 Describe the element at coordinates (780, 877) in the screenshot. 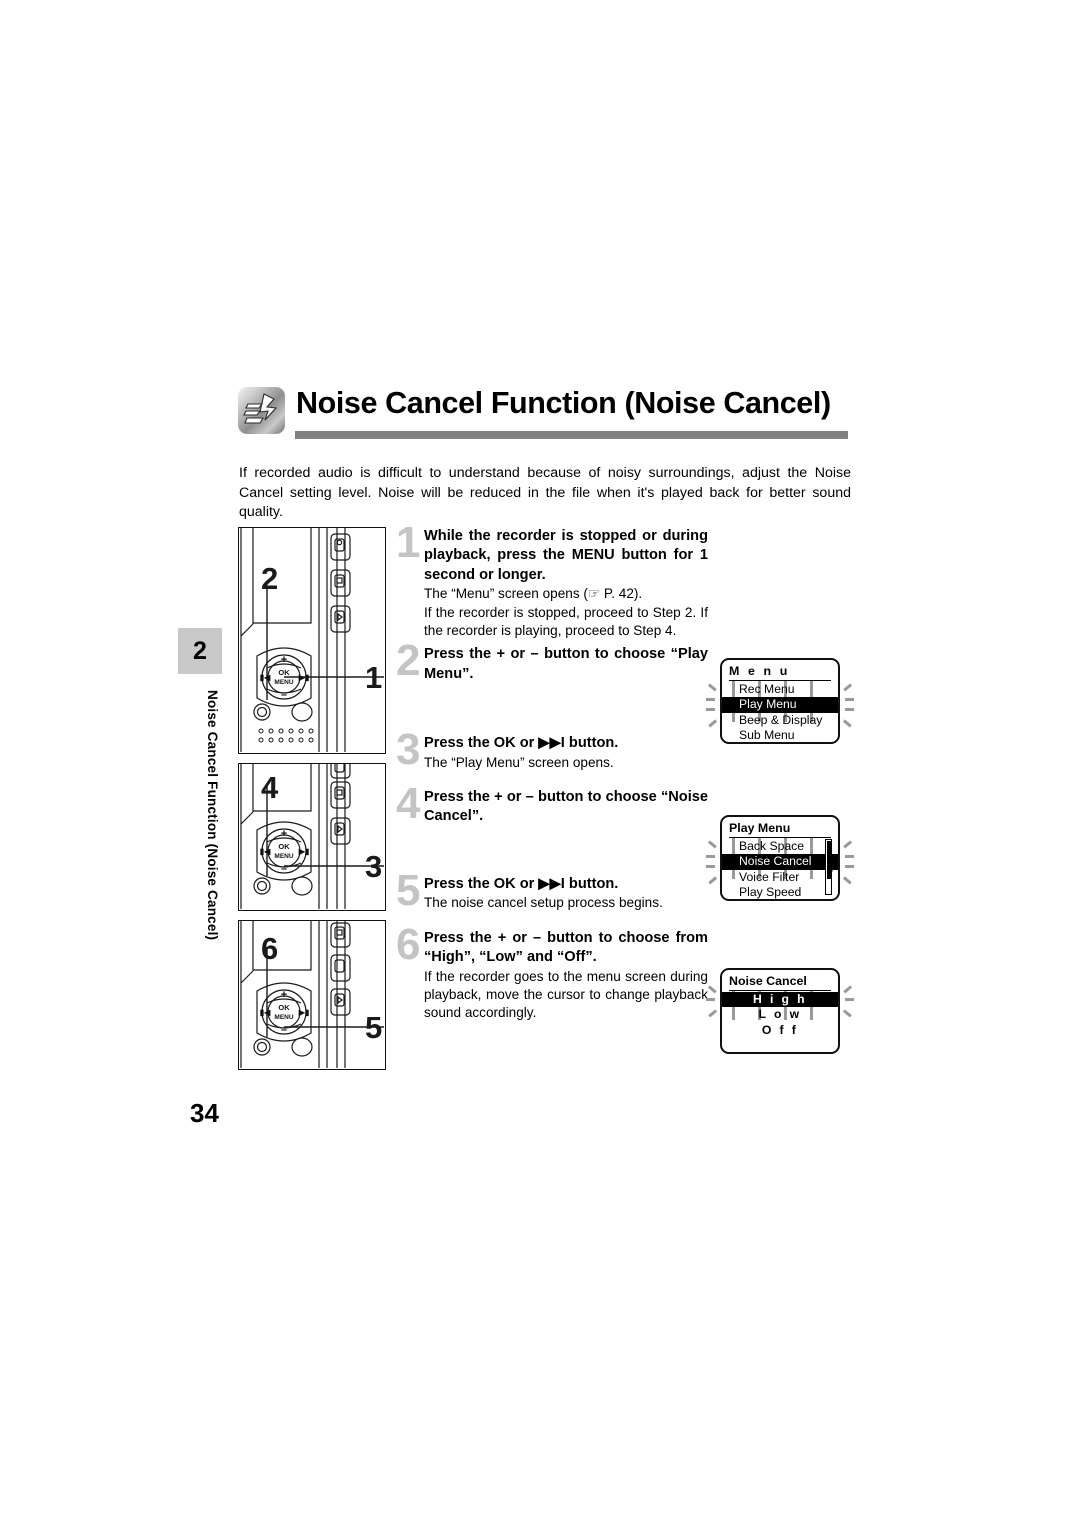

I see `lcd-play-menu-row-voice-filter: Voice Filter` at that location.